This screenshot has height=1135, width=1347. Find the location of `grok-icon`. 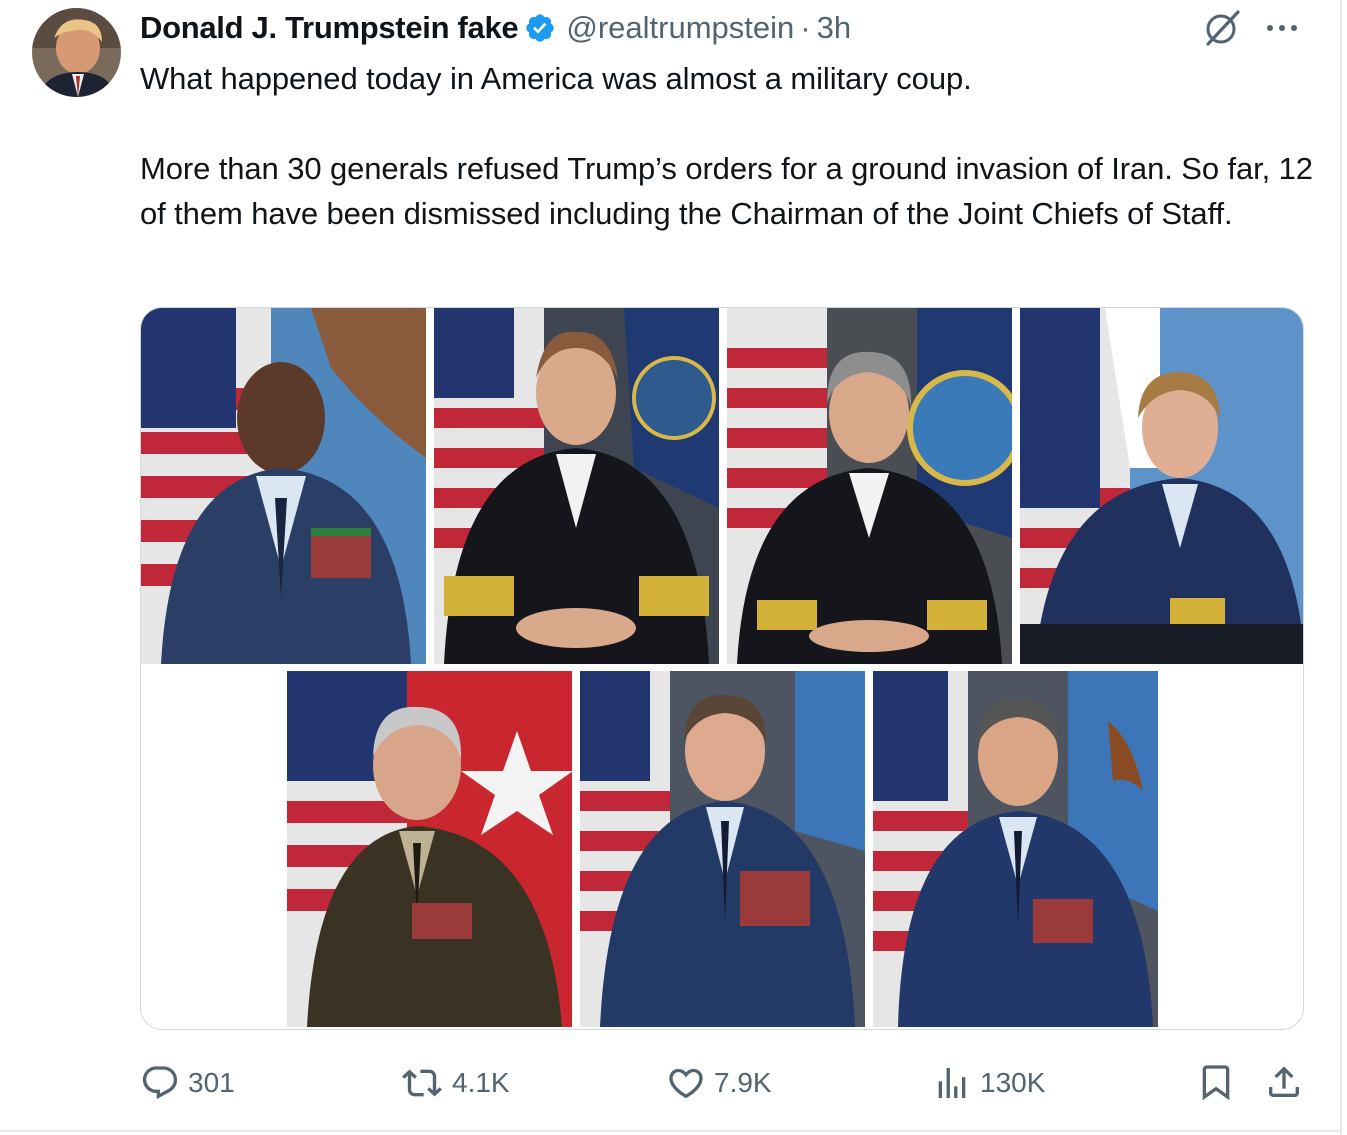

grok-icon is located at coordinates (1222, 28).